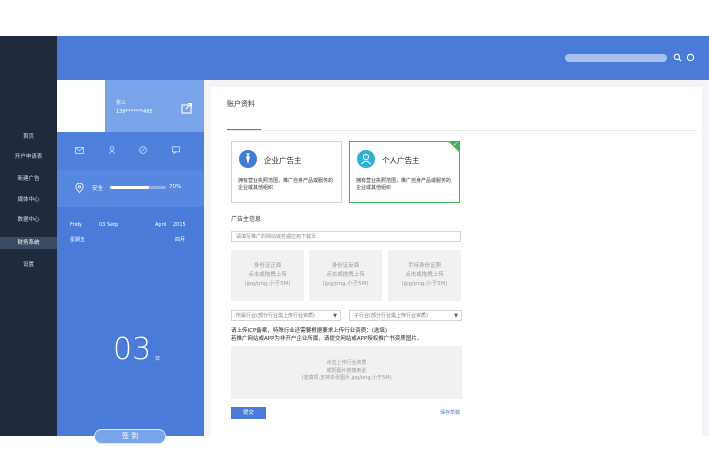 The image size is (709, 473). I want to click on month-en: April, so click(161, 225).